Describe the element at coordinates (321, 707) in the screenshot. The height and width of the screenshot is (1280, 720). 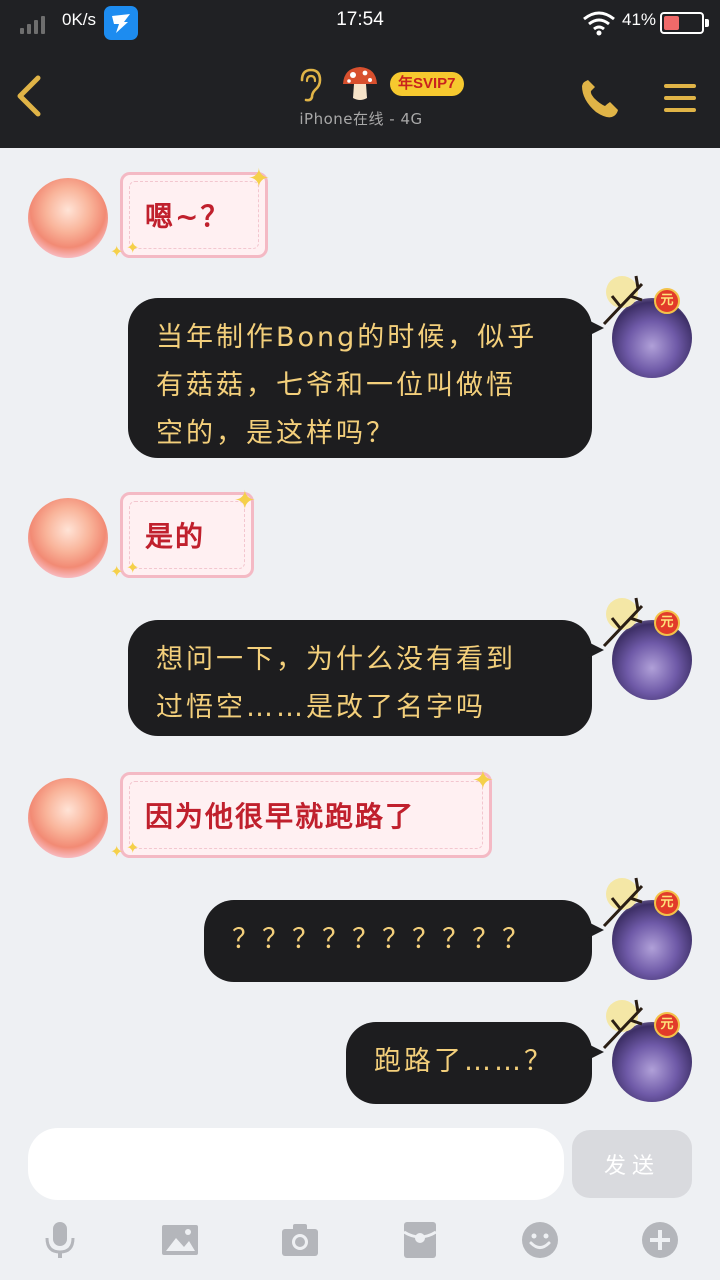
I see `message-line: 过悟空……是改了名字吗` at that location.